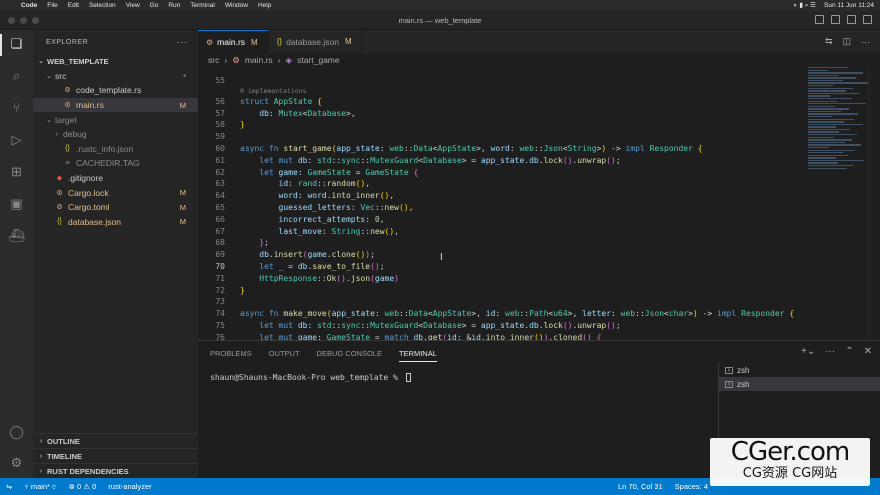 The width and height of the screenshot is (880, 495). Describe the element at coordinates (498, 184) in the screenshot. I see `code-line: 63 id: rand::random(),` at that location.